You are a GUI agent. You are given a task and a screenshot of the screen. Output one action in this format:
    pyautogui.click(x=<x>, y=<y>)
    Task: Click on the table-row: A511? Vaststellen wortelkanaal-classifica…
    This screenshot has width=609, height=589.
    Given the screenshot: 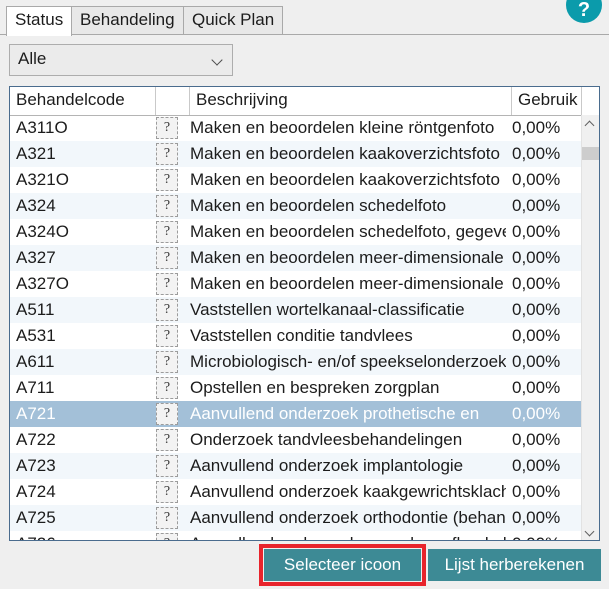 What is the action you would take?
    pyautogui.click(x=296, y=310)
    